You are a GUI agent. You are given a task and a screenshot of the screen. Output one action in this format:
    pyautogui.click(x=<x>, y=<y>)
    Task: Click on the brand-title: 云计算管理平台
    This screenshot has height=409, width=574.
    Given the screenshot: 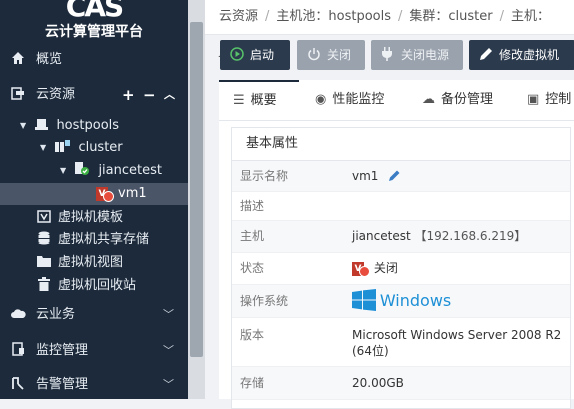 What is the action you would take?
    pyautogui.click(x=94, y=32)
    